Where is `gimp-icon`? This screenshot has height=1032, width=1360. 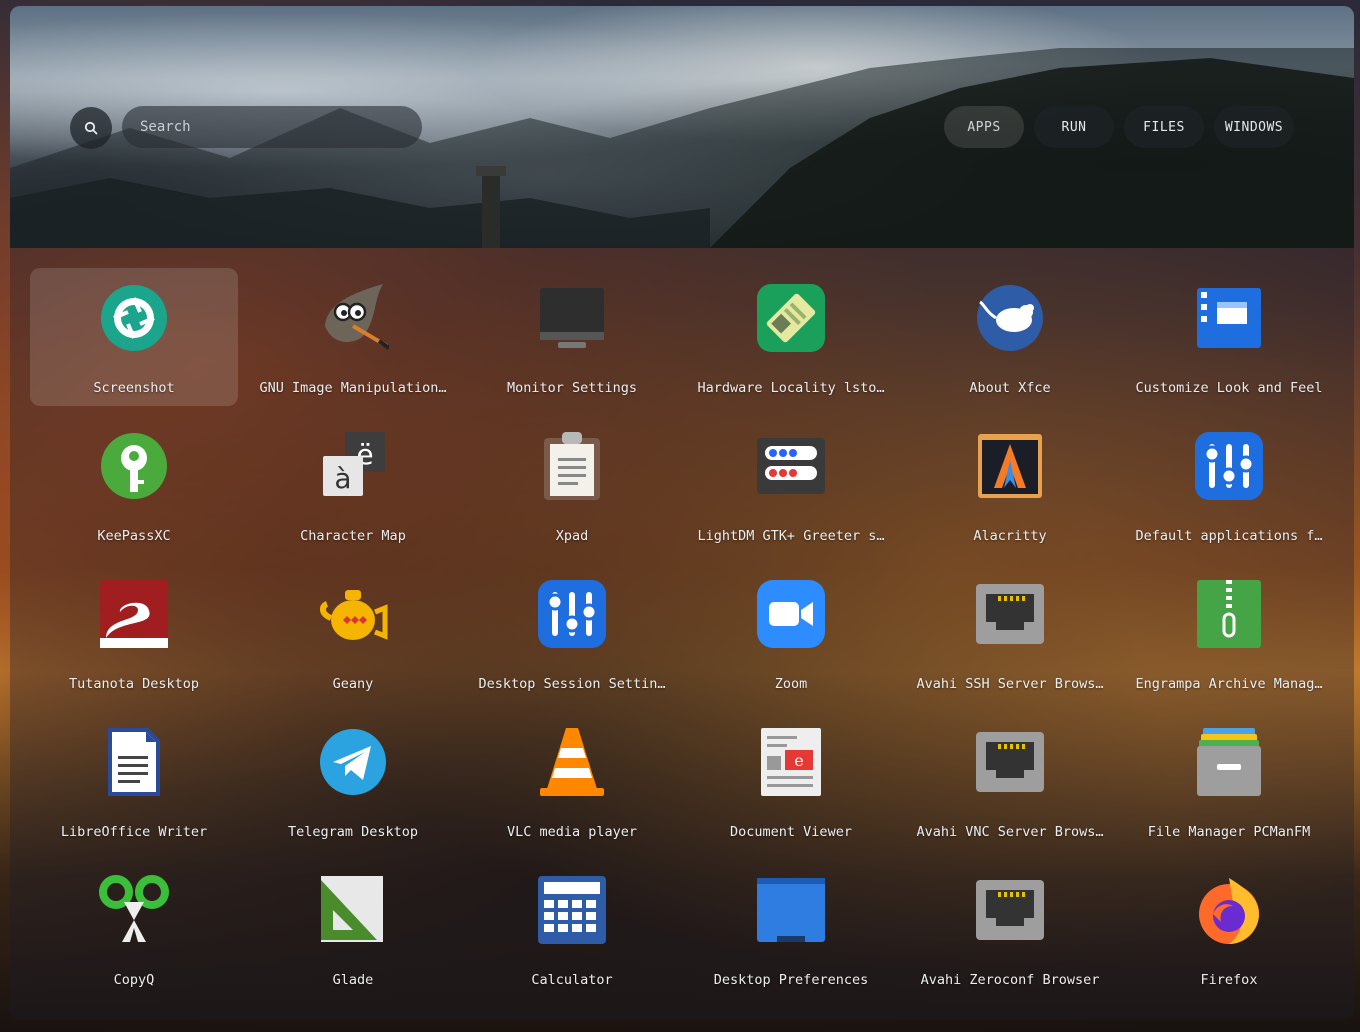
gimp-icon is located at coordinates (357, 317).